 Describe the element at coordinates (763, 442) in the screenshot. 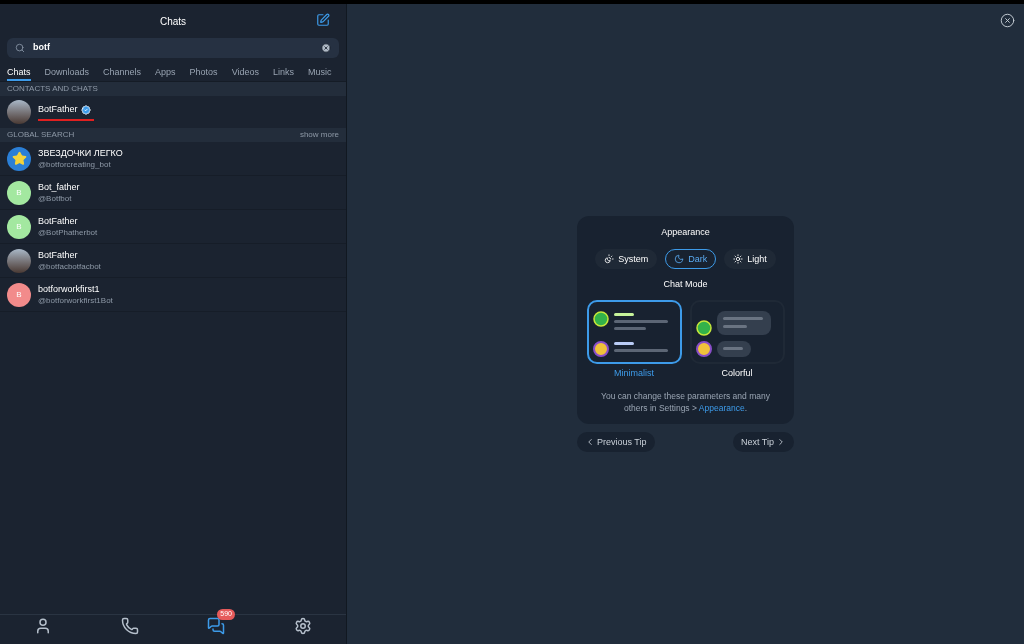

I see `next-tip-button: Next Tip` at that location.